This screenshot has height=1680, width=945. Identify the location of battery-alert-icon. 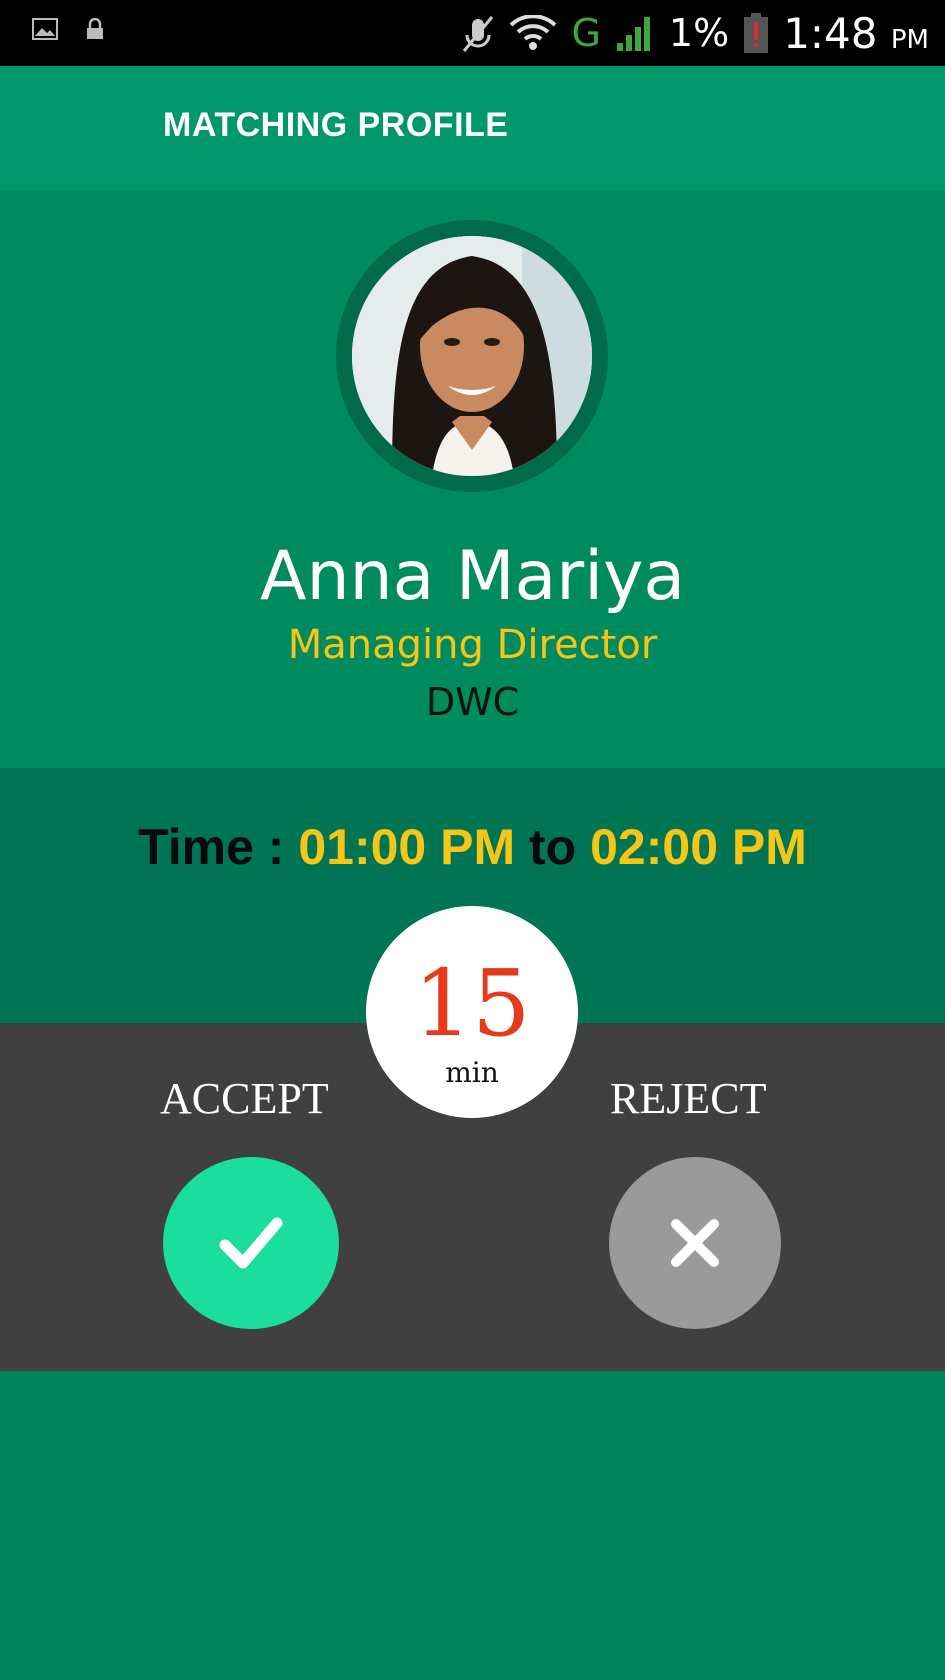
(756, 33).